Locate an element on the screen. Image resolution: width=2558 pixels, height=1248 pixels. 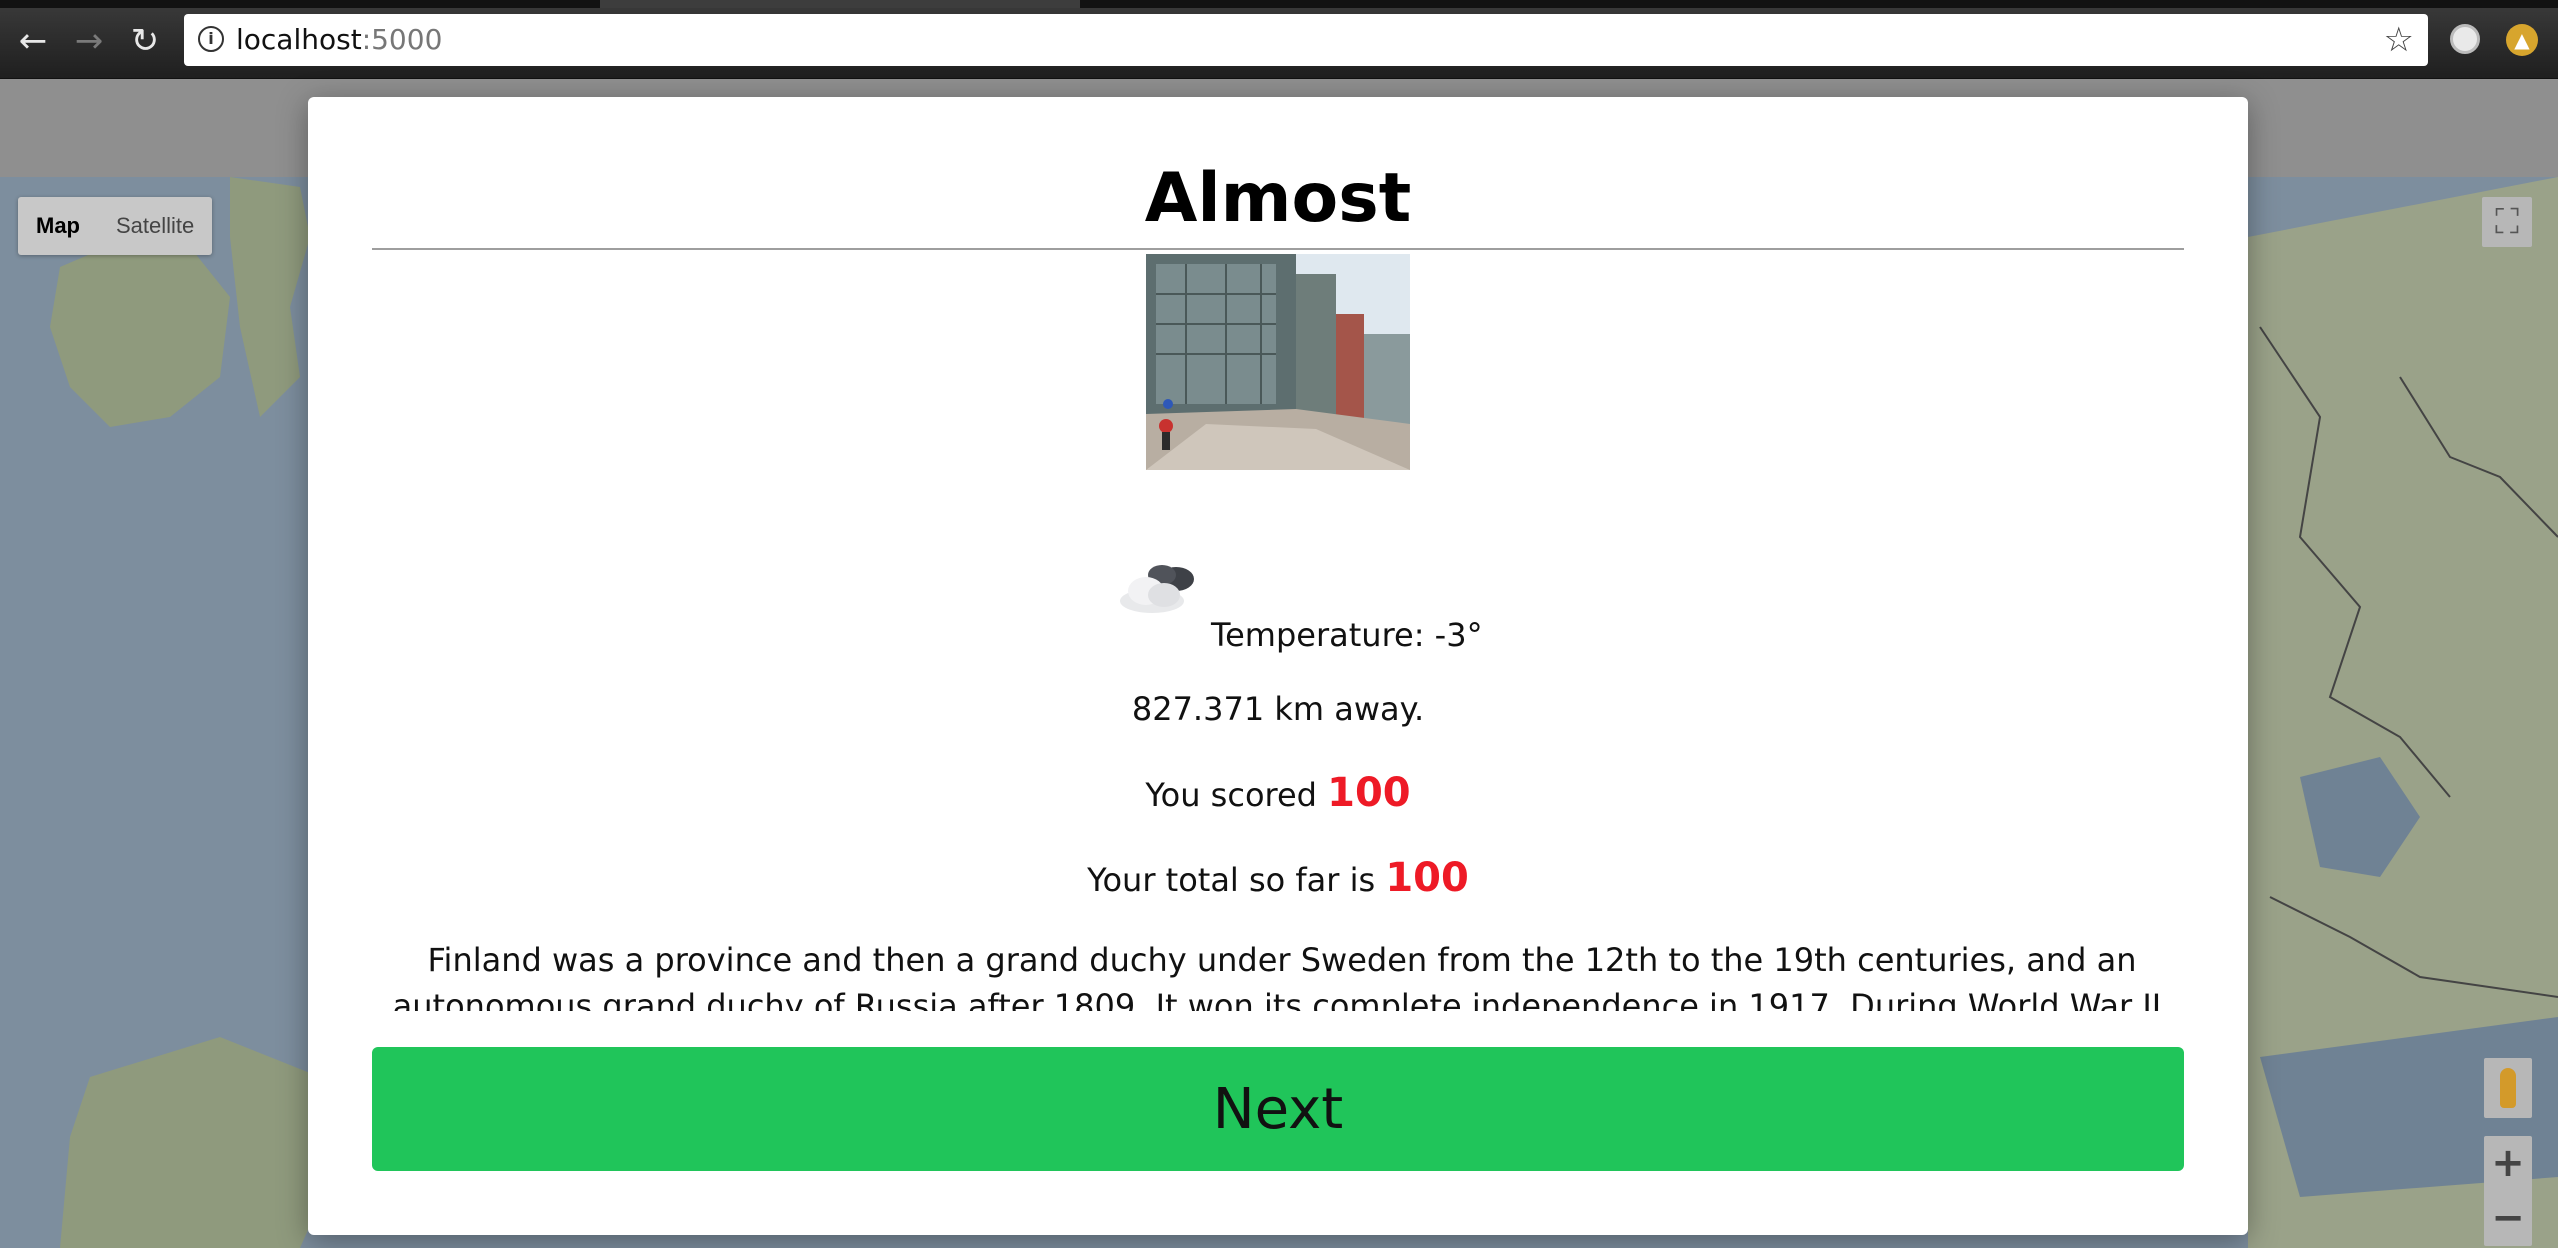
modal-title: Almost is located at coordinates (1278, 198).